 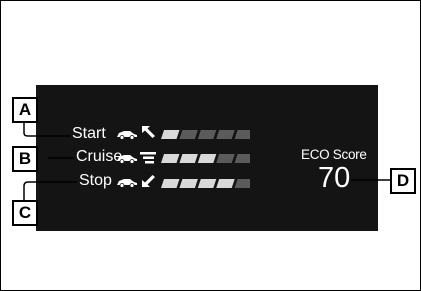 I want to click on callout-b: B, so click(x=25, y=159).